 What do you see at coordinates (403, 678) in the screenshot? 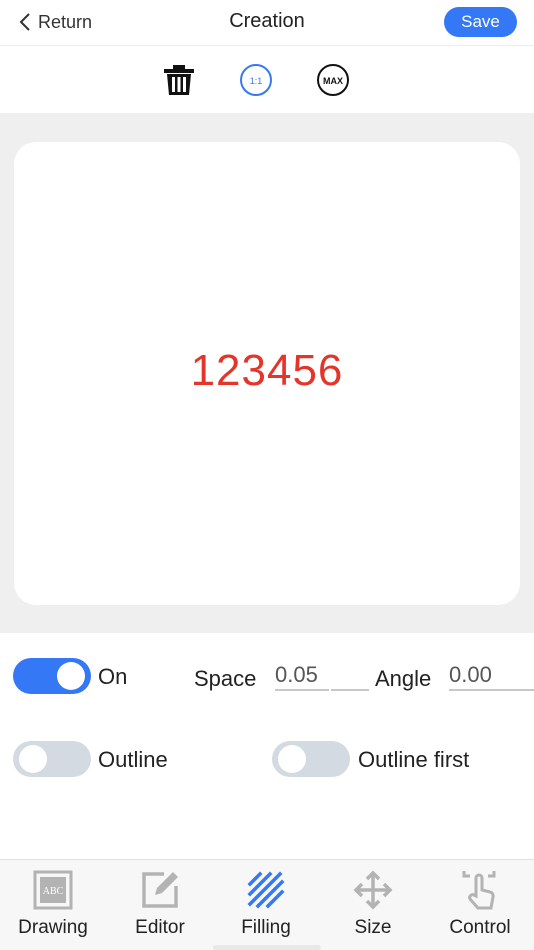
I see `angle-label: Angle` at bounding box center [403, 678].